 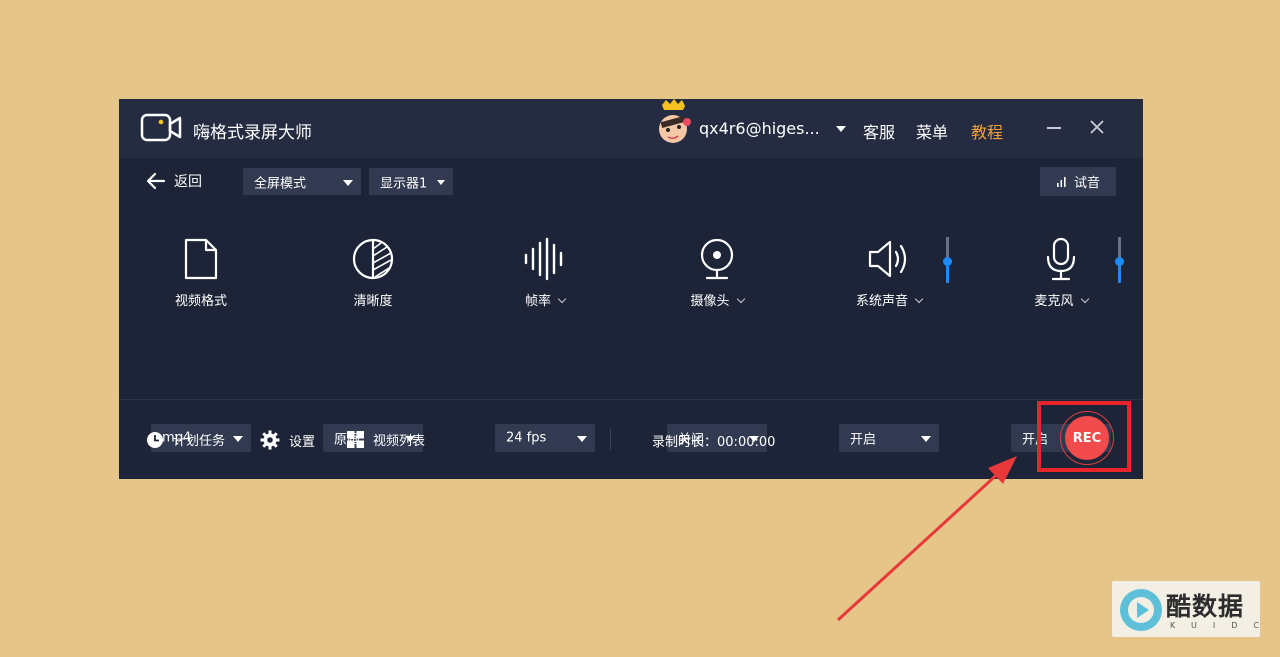 What do you see at coordinates (631, 128) in the screenshot?
I see `title-bar: 嗨格式录屏大师 qx4r6@higes... 客服 菜单 教程` at bounding box center [631, 128].